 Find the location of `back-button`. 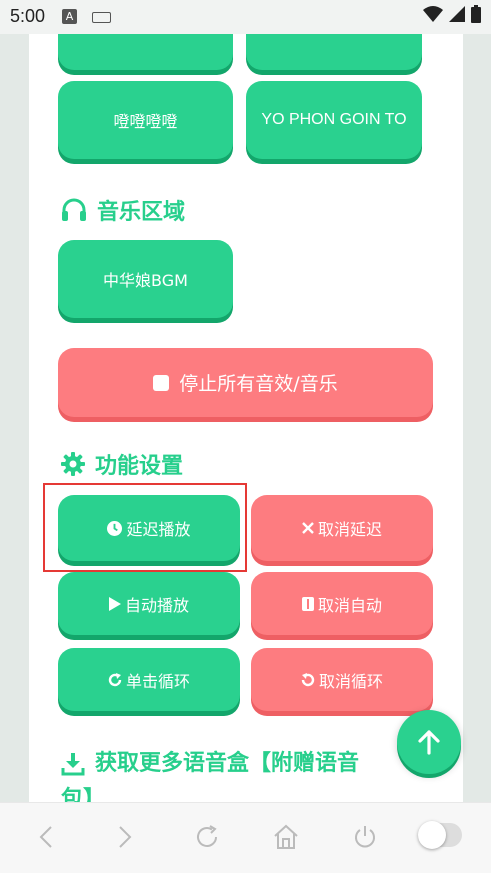

back-button is located at coordinates (46, 837).